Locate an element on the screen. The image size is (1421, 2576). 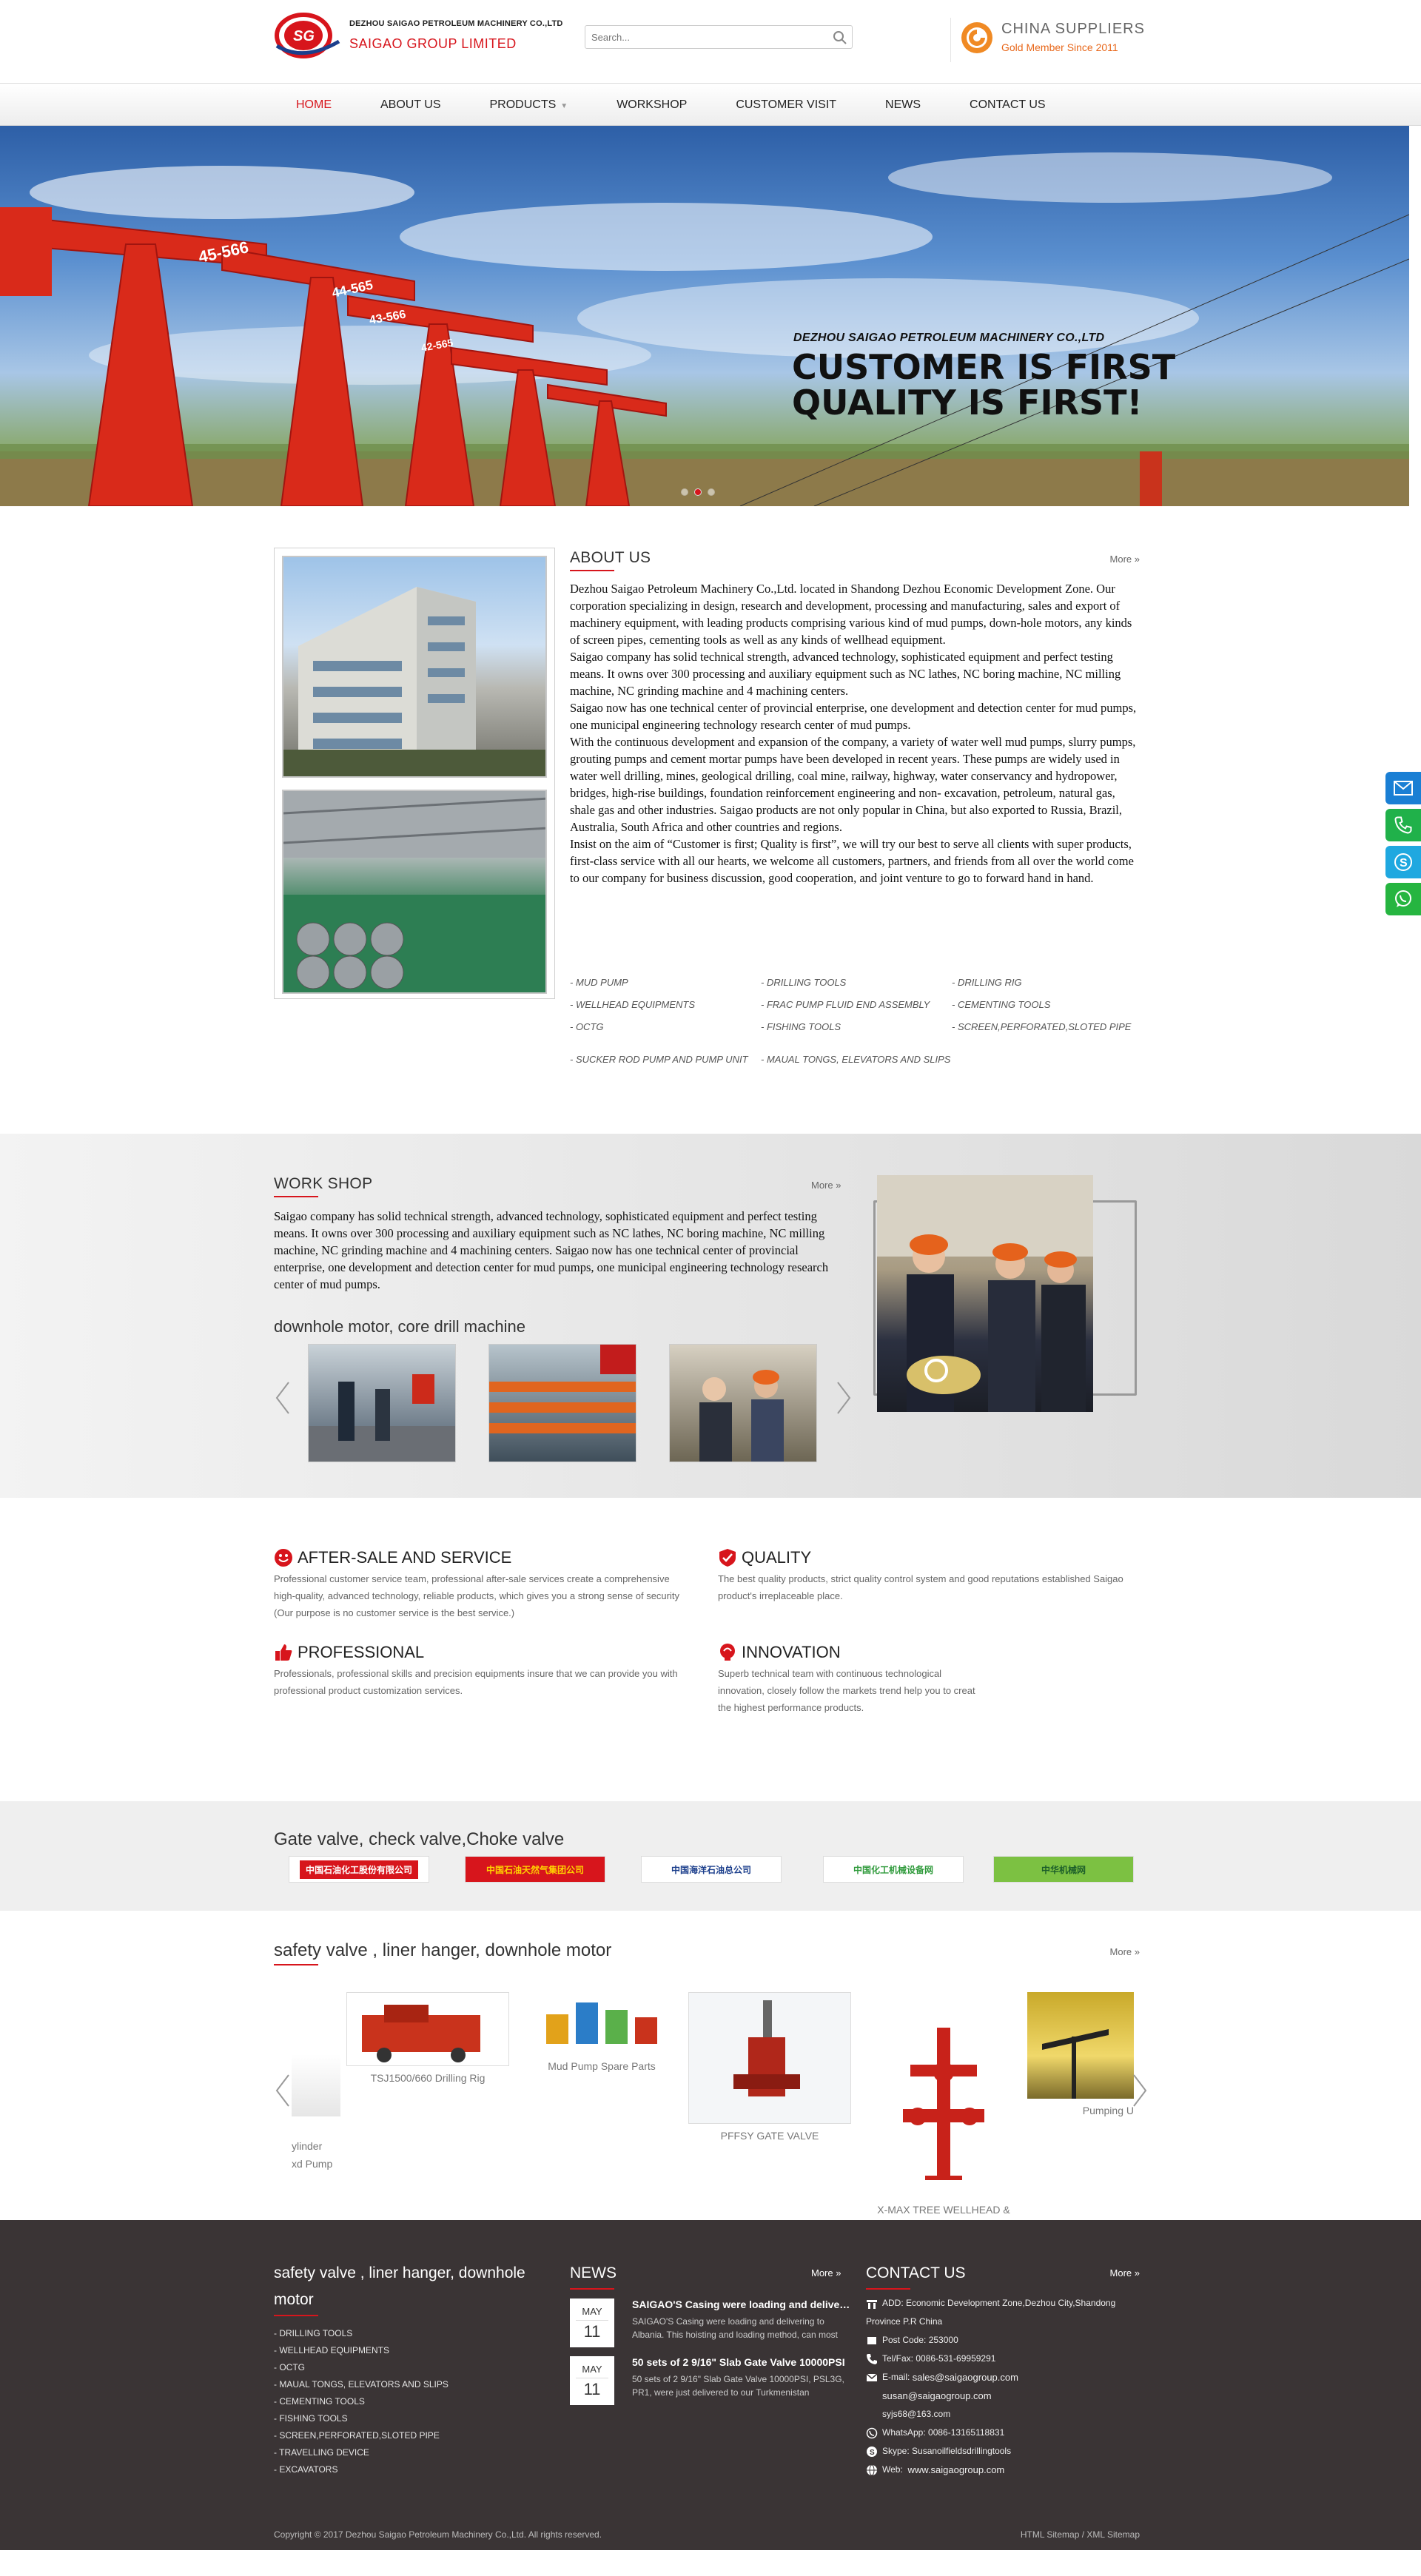
contact-email-link: sales@saigaogroup.com is located at coordinates (965, 2377).